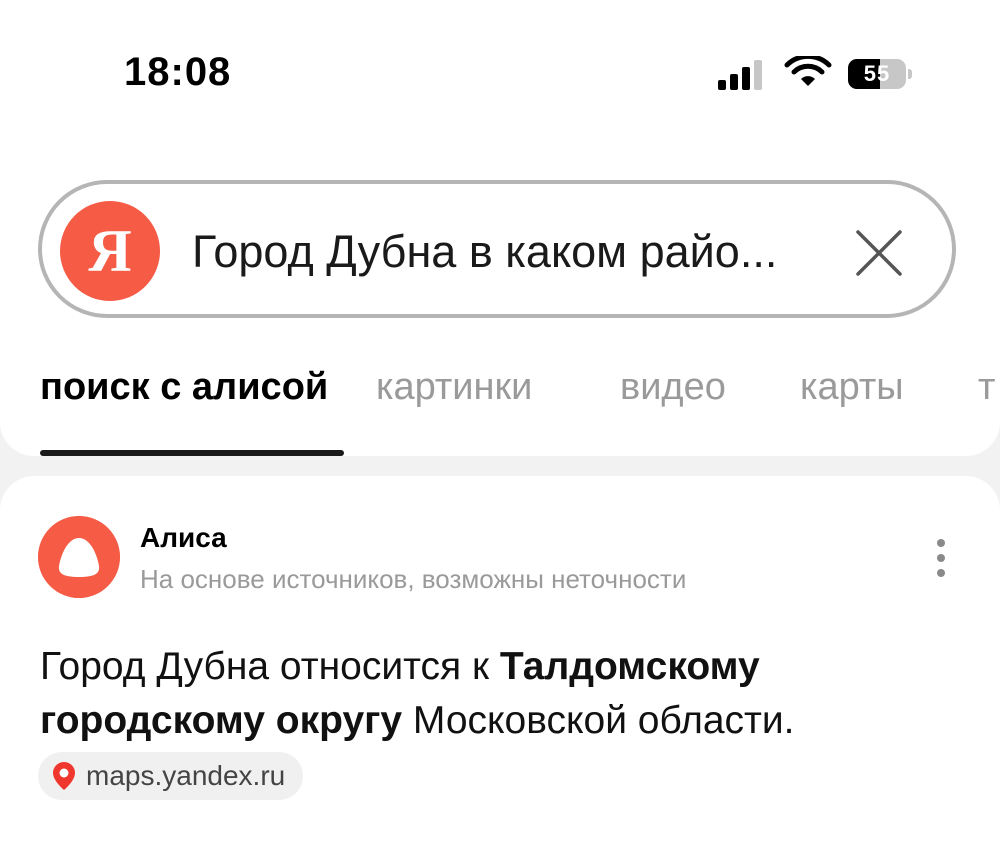  What do you see at coordinates (454, 387) in the screenshot?
I see `tab-images: картинки` at bounding box center [454, 387].